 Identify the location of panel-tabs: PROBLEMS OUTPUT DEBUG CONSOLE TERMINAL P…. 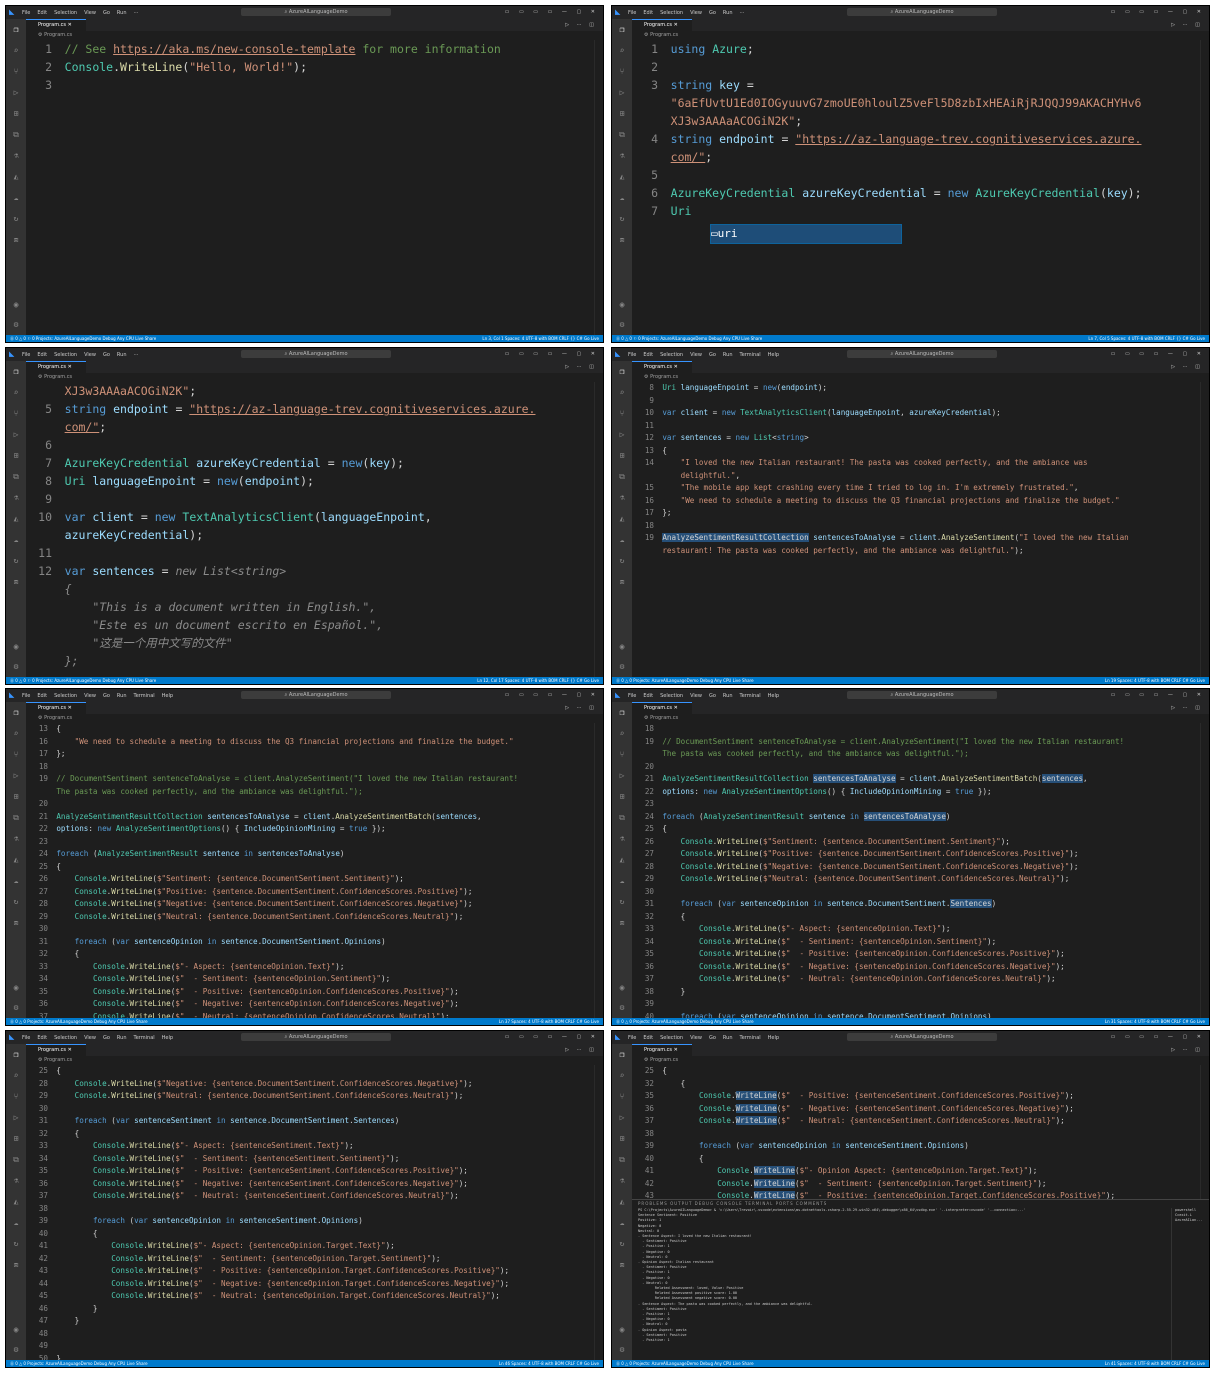
(920, 1204).